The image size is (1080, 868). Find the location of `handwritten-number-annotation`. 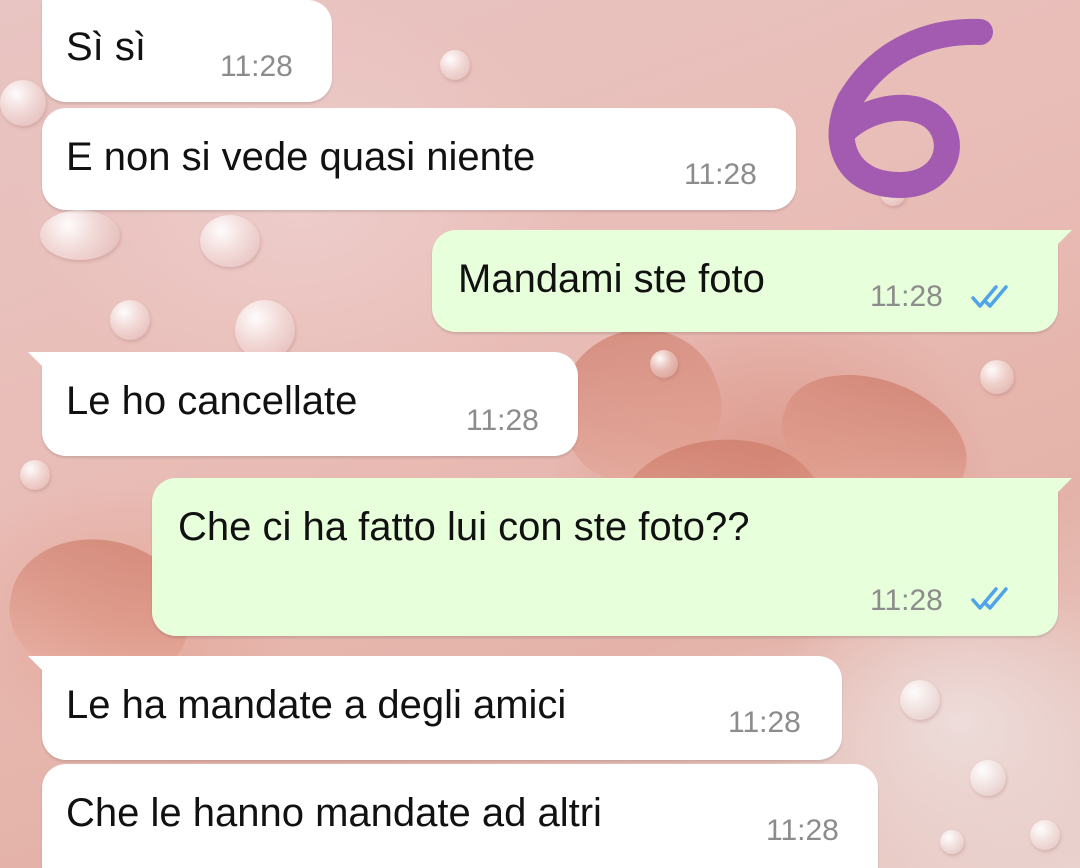

handwritten-number-annotation is located at coordinates (910, 108).